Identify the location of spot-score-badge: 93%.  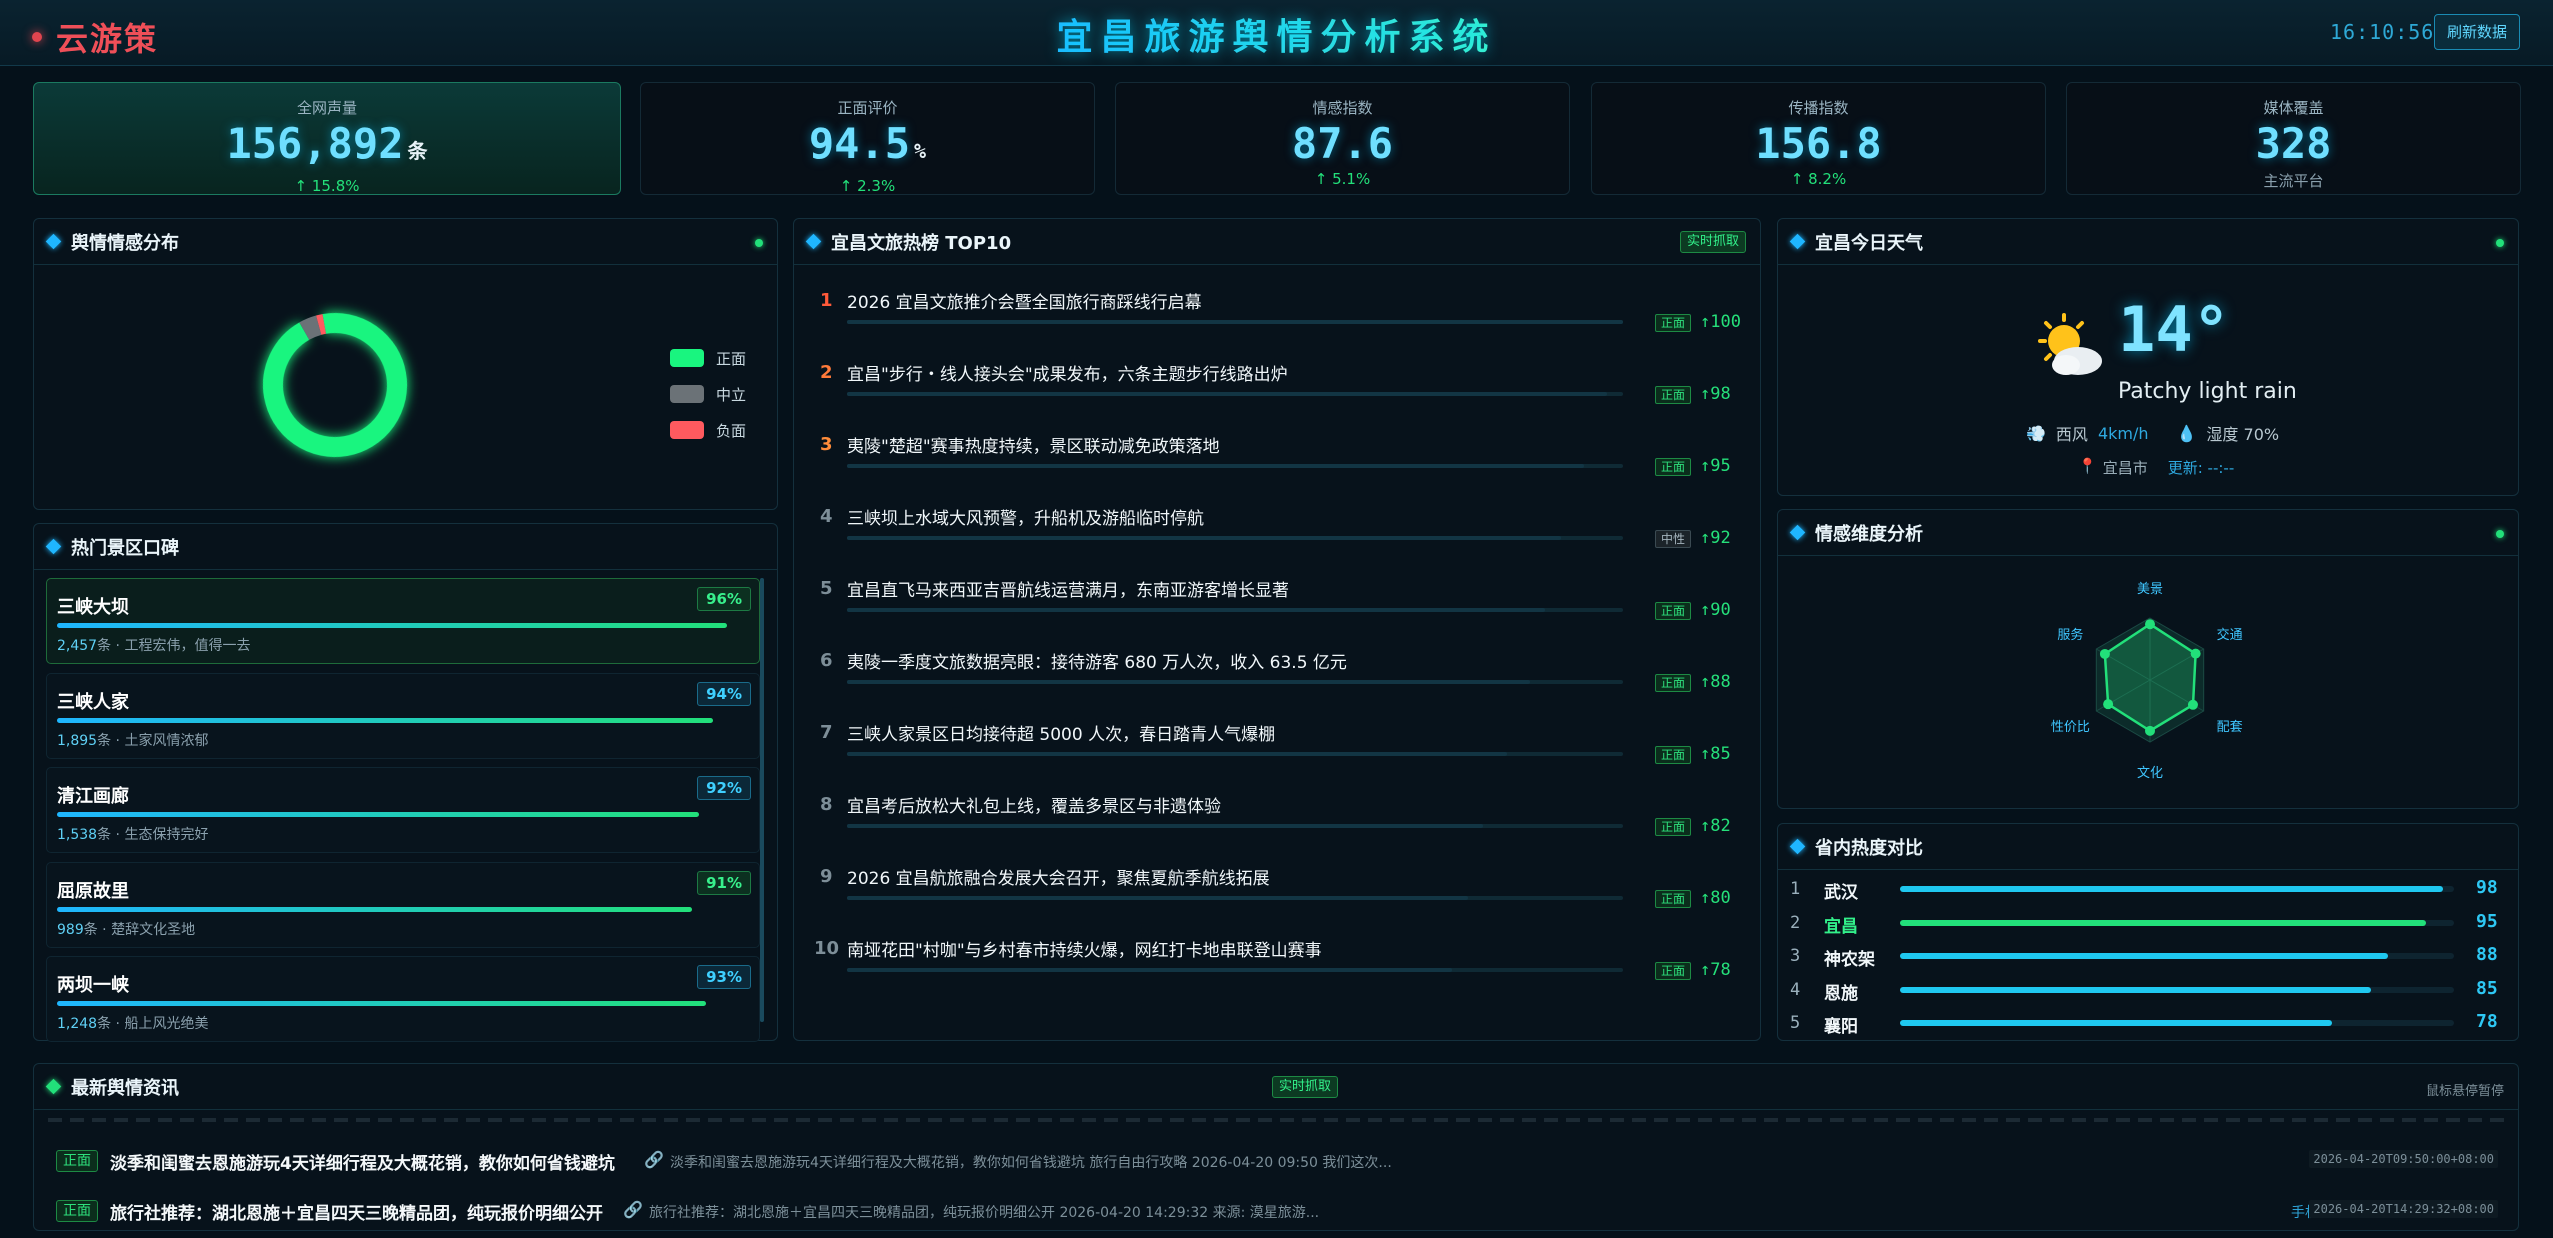
(724, 977).